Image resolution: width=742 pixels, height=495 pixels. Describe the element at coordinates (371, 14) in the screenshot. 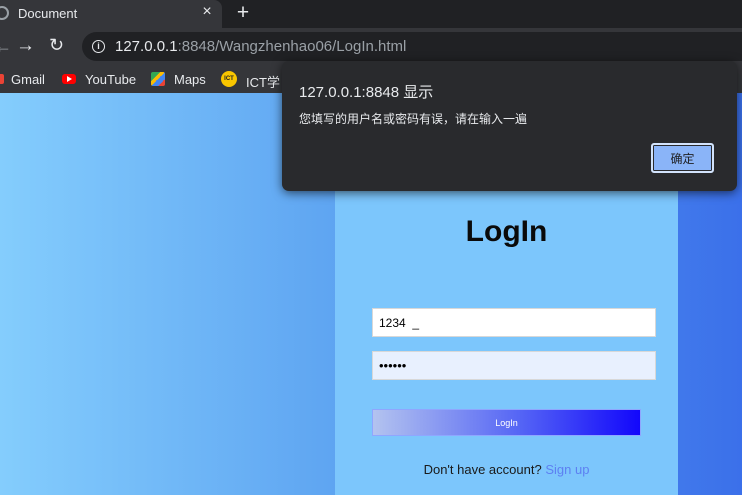

I see `tab-strip: Document × +` at that location.